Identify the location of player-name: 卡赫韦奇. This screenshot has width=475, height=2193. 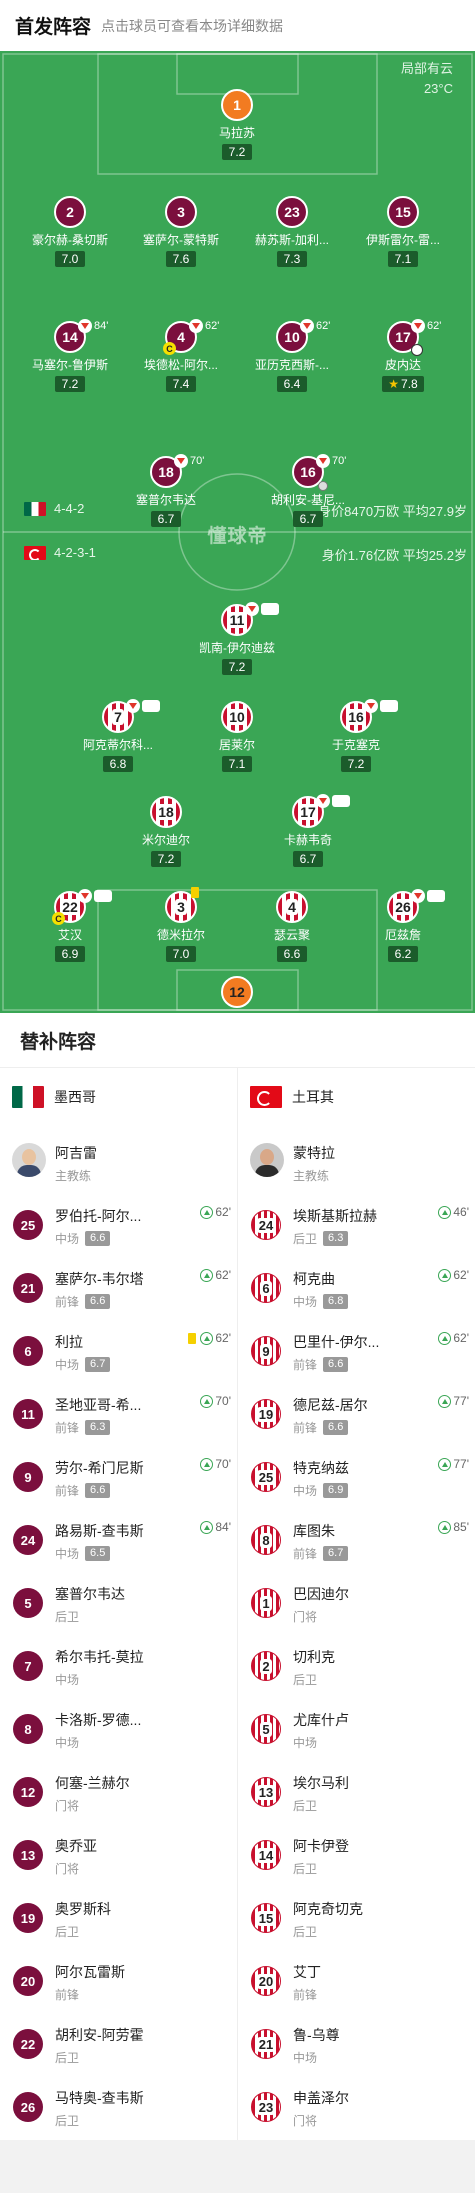
(307, 840).